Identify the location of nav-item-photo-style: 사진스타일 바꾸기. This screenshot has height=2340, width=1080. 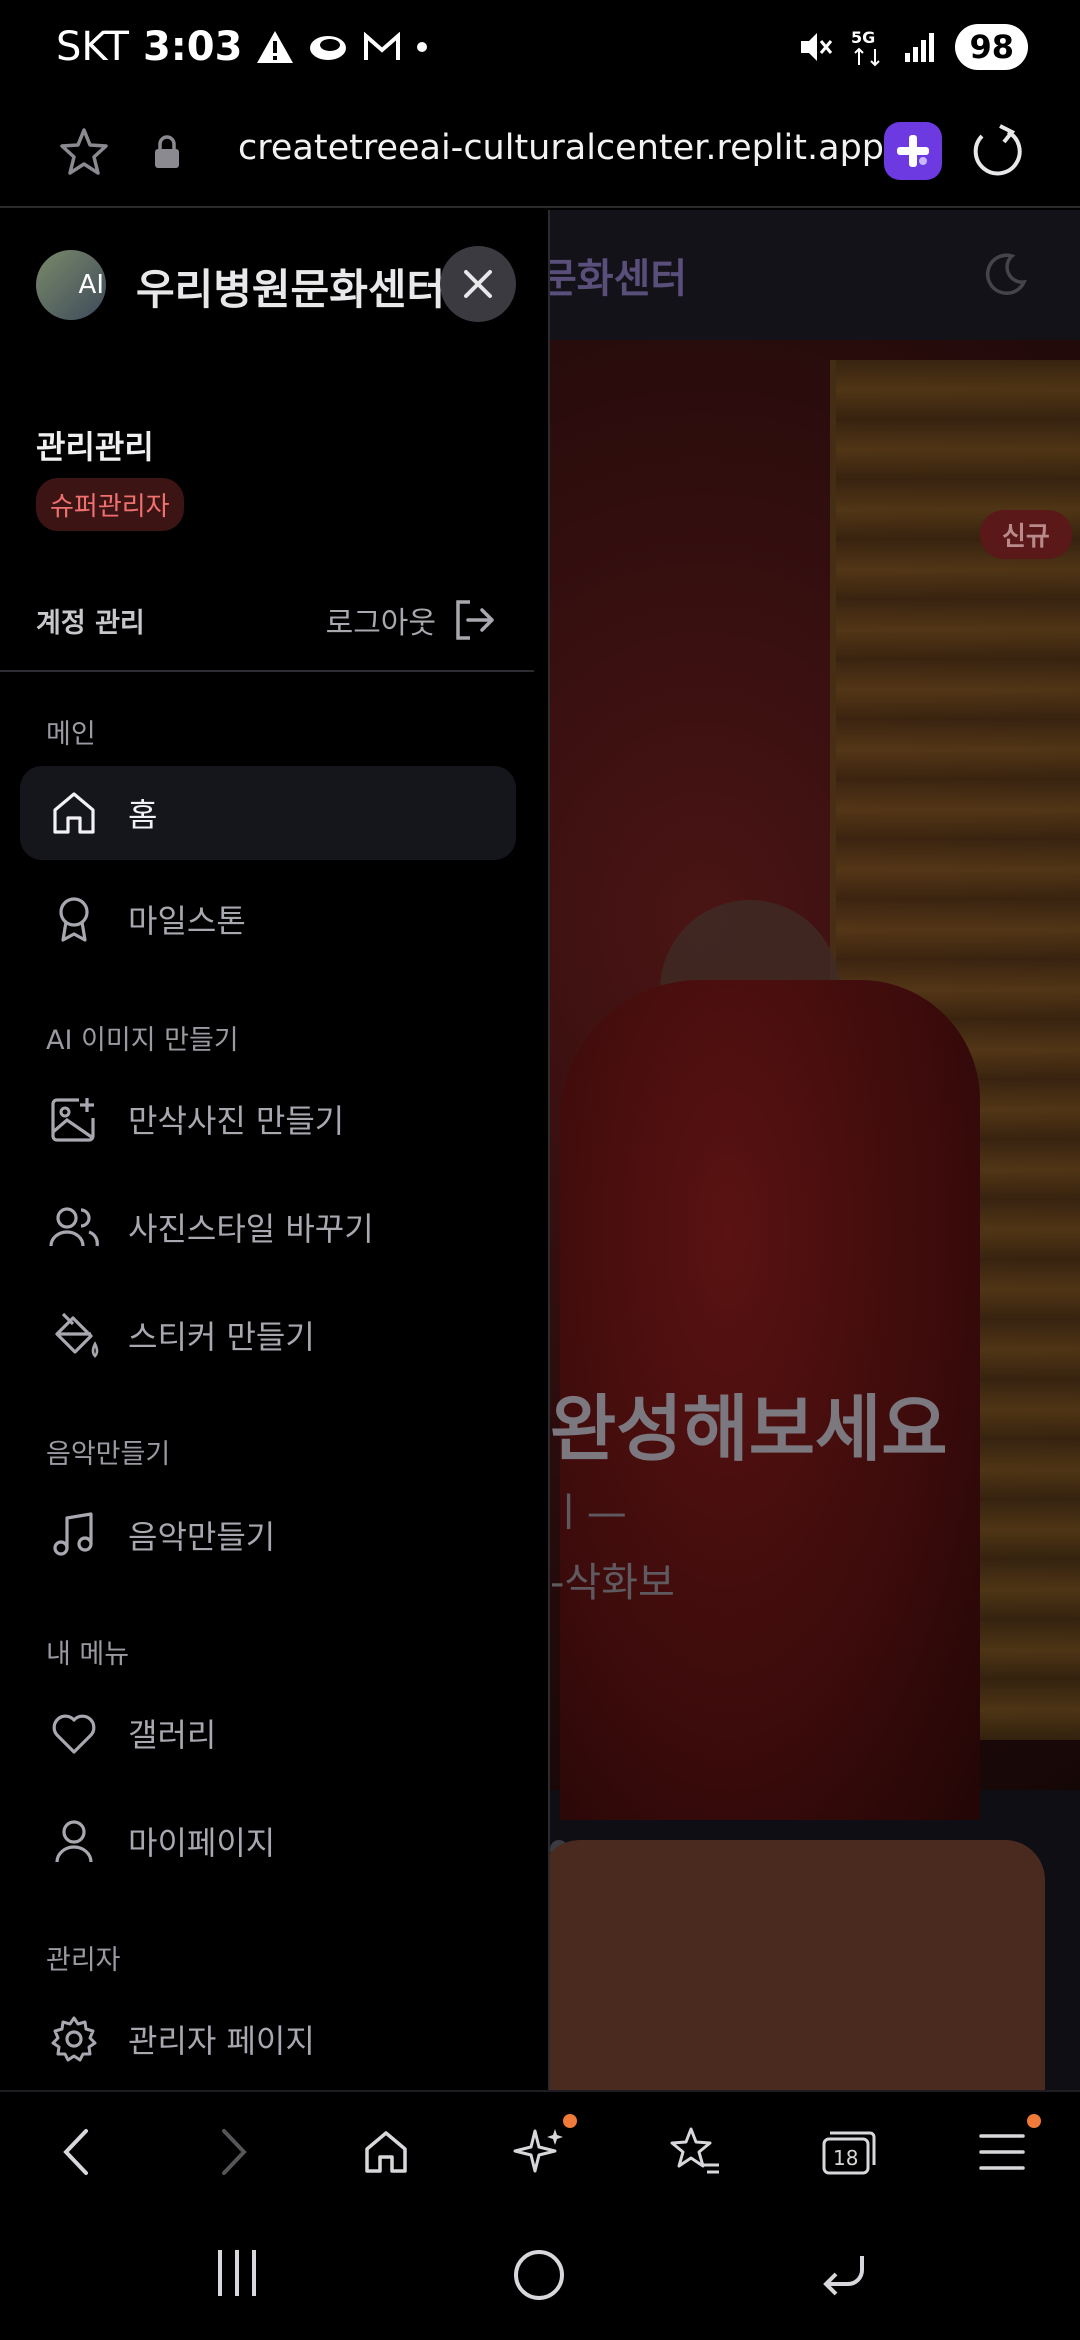
(268, 1227).